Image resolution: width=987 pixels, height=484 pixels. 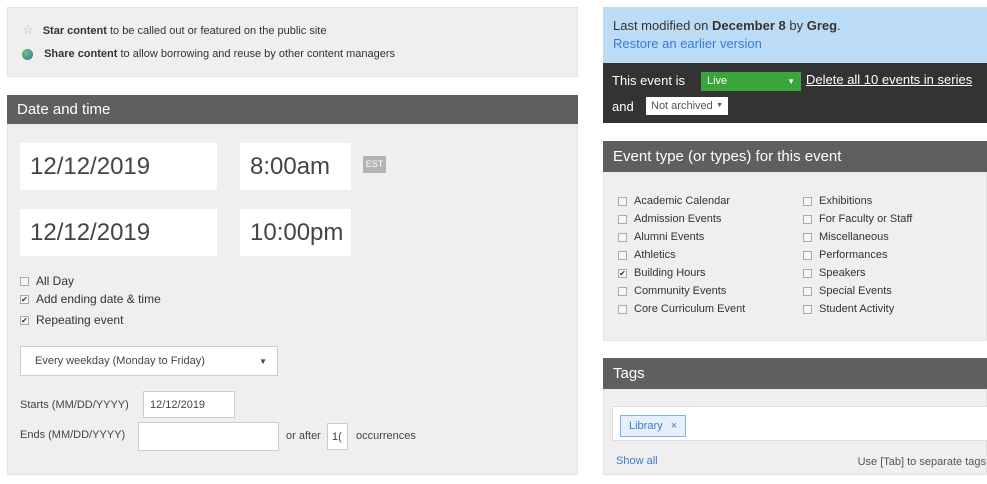 What do you see at coordinates (889, 79) in the screenshot?
I see `delete-all-link: Delete all 10 events in series` at bounding box center [889, 79].